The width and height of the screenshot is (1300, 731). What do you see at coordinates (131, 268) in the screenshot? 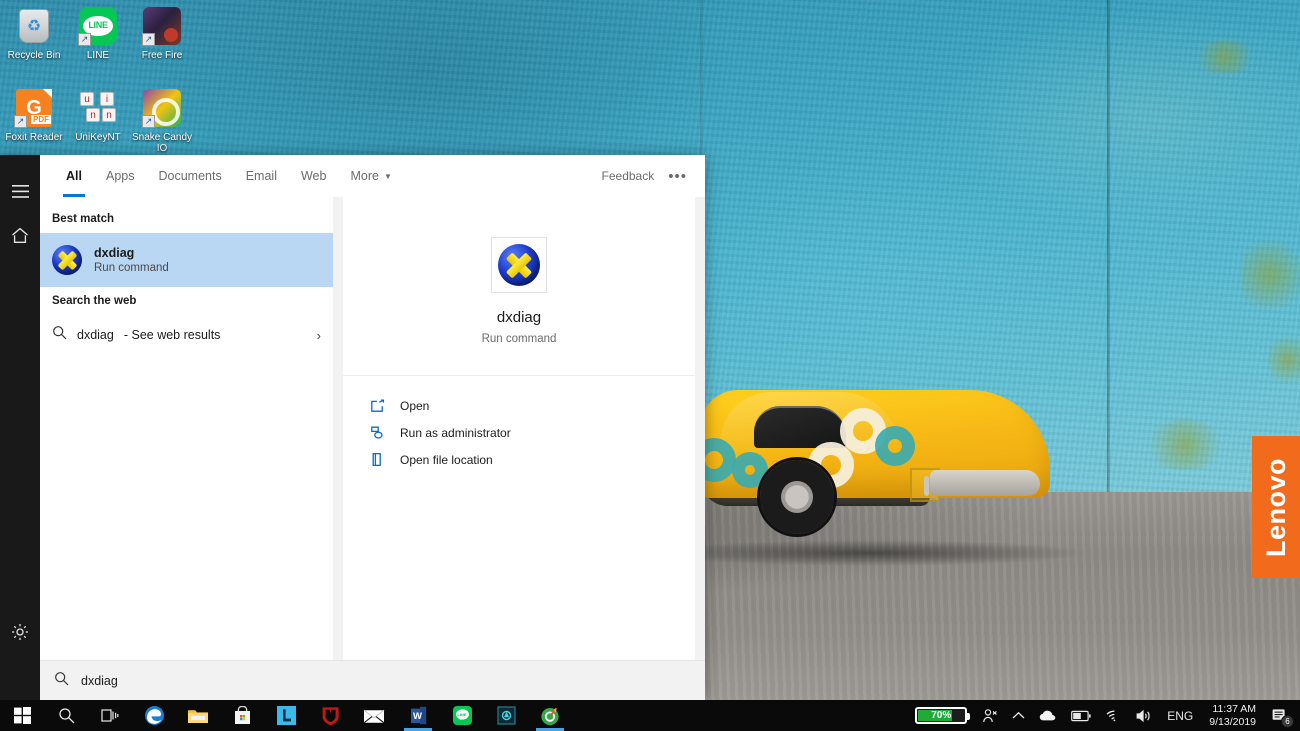
I see `result-subtitle: Run command` at bounding box center [131, 268].